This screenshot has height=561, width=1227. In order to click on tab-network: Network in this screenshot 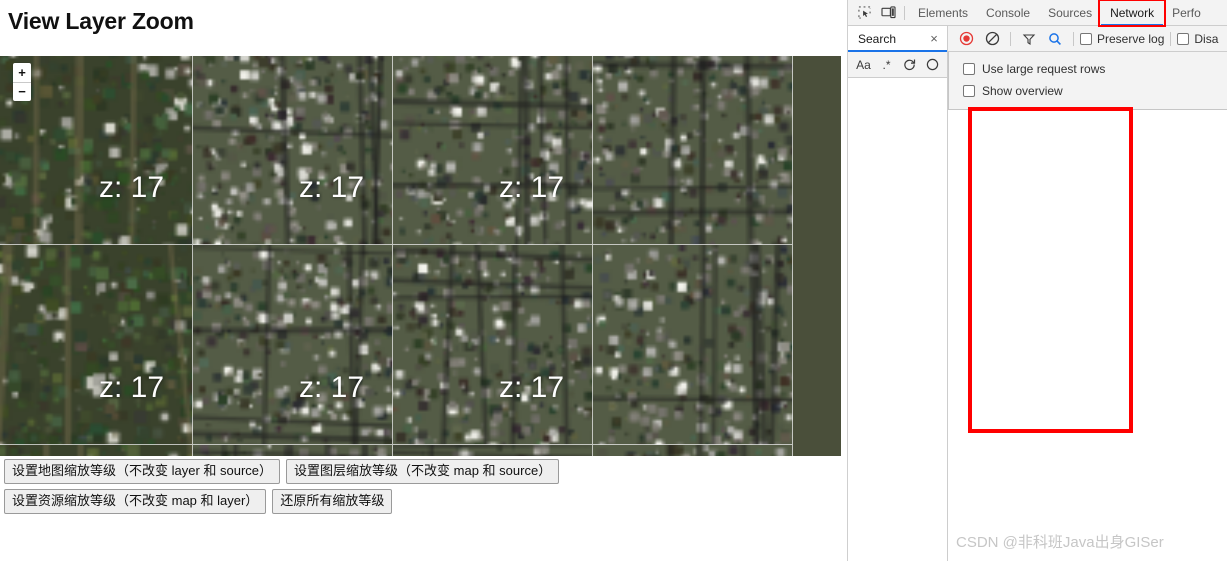, I will do `click(1132, 13)`.